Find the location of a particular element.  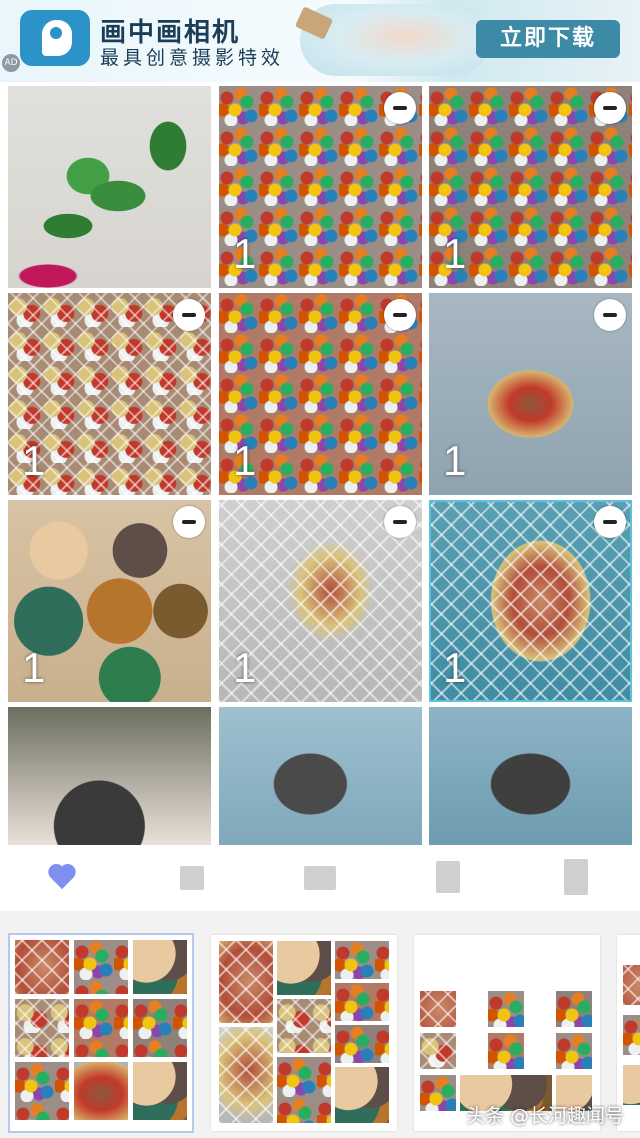

ad-banner: 画中画相机 最具创意摄影特效 立即下载 AD is located at coordinates (320, 41).